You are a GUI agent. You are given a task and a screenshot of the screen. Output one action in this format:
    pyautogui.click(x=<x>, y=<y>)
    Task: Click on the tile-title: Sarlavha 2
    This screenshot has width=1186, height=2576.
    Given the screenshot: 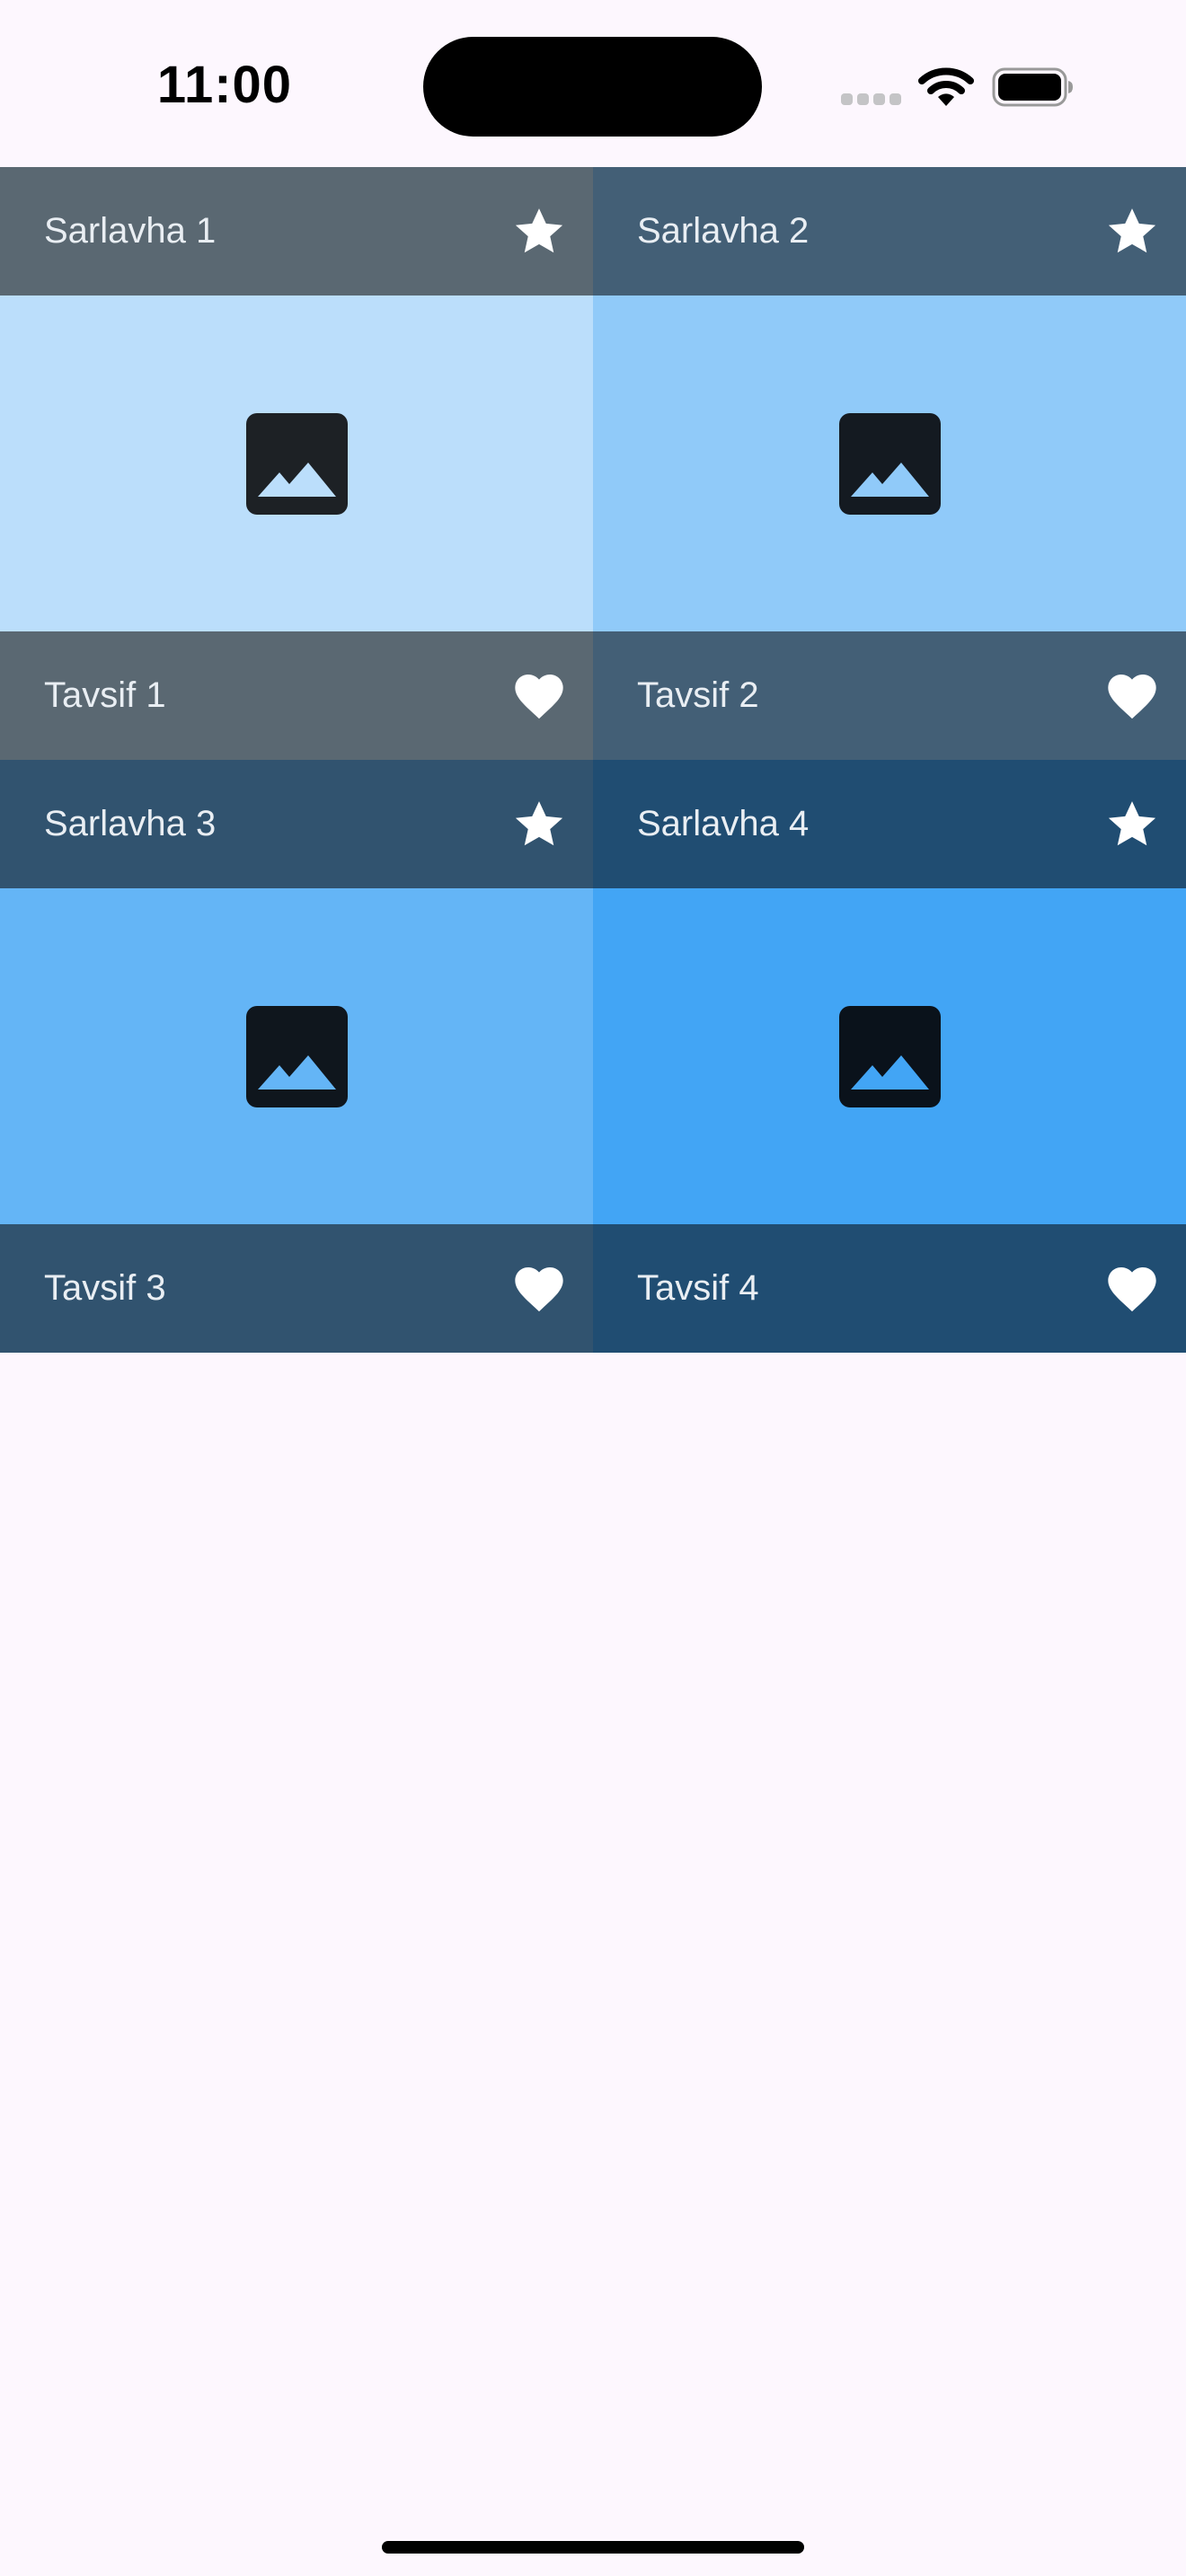 What is the action you would take?
    pyautogui.click(x=723, y=231)
    